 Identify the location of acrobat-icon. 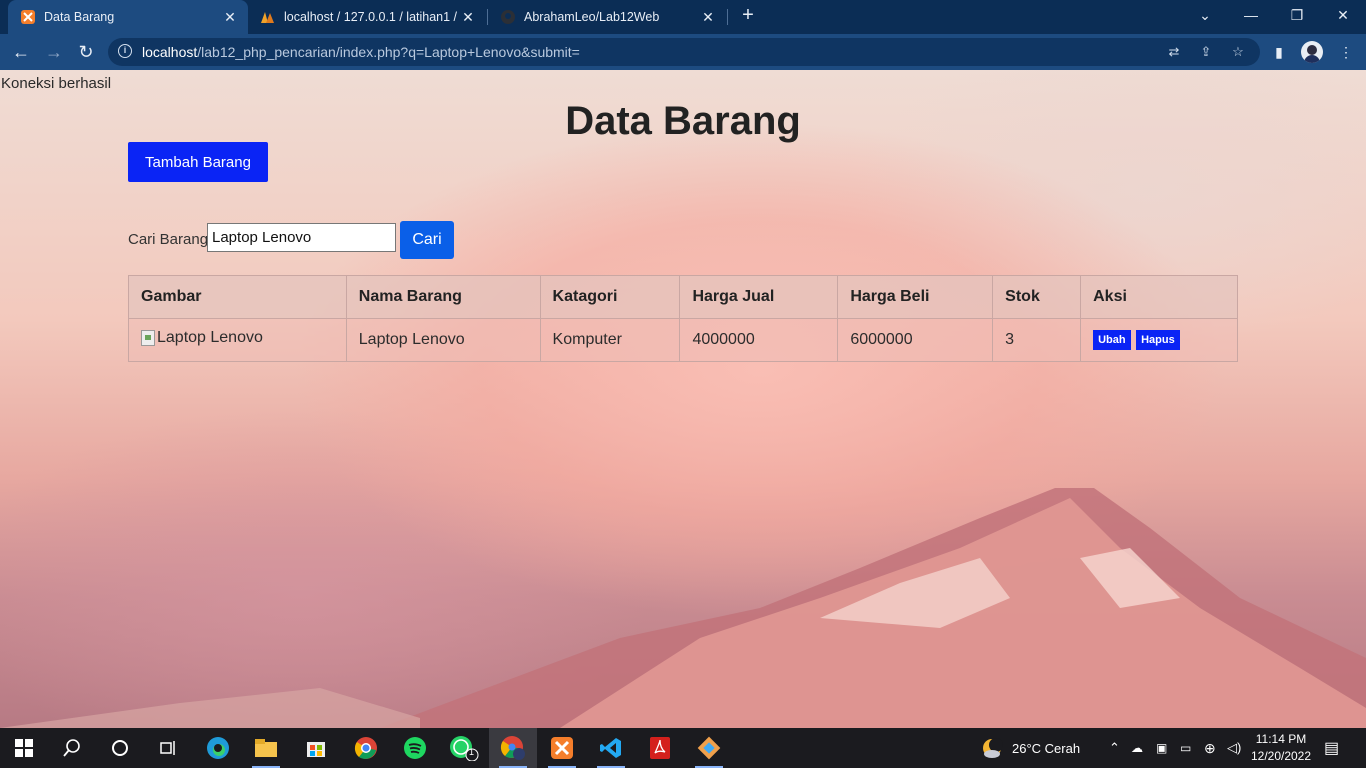
(660, 748).